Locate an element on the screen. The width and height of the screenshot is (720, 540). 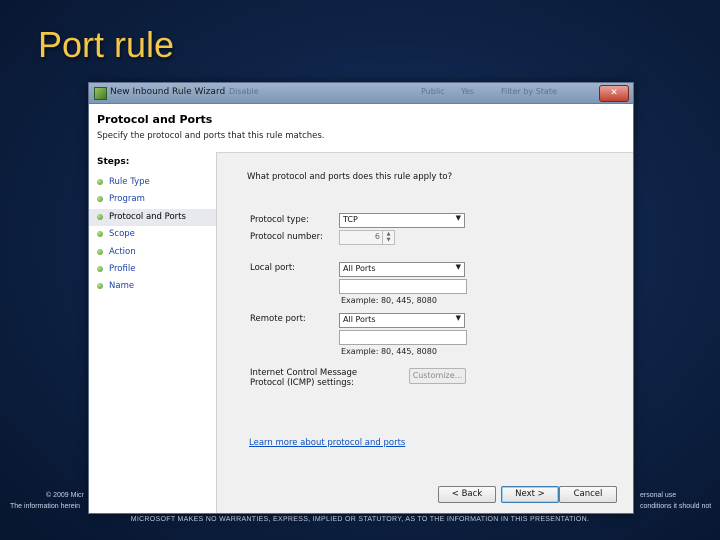
protocol-type-value: TCP is located at coordinates (350, 219).